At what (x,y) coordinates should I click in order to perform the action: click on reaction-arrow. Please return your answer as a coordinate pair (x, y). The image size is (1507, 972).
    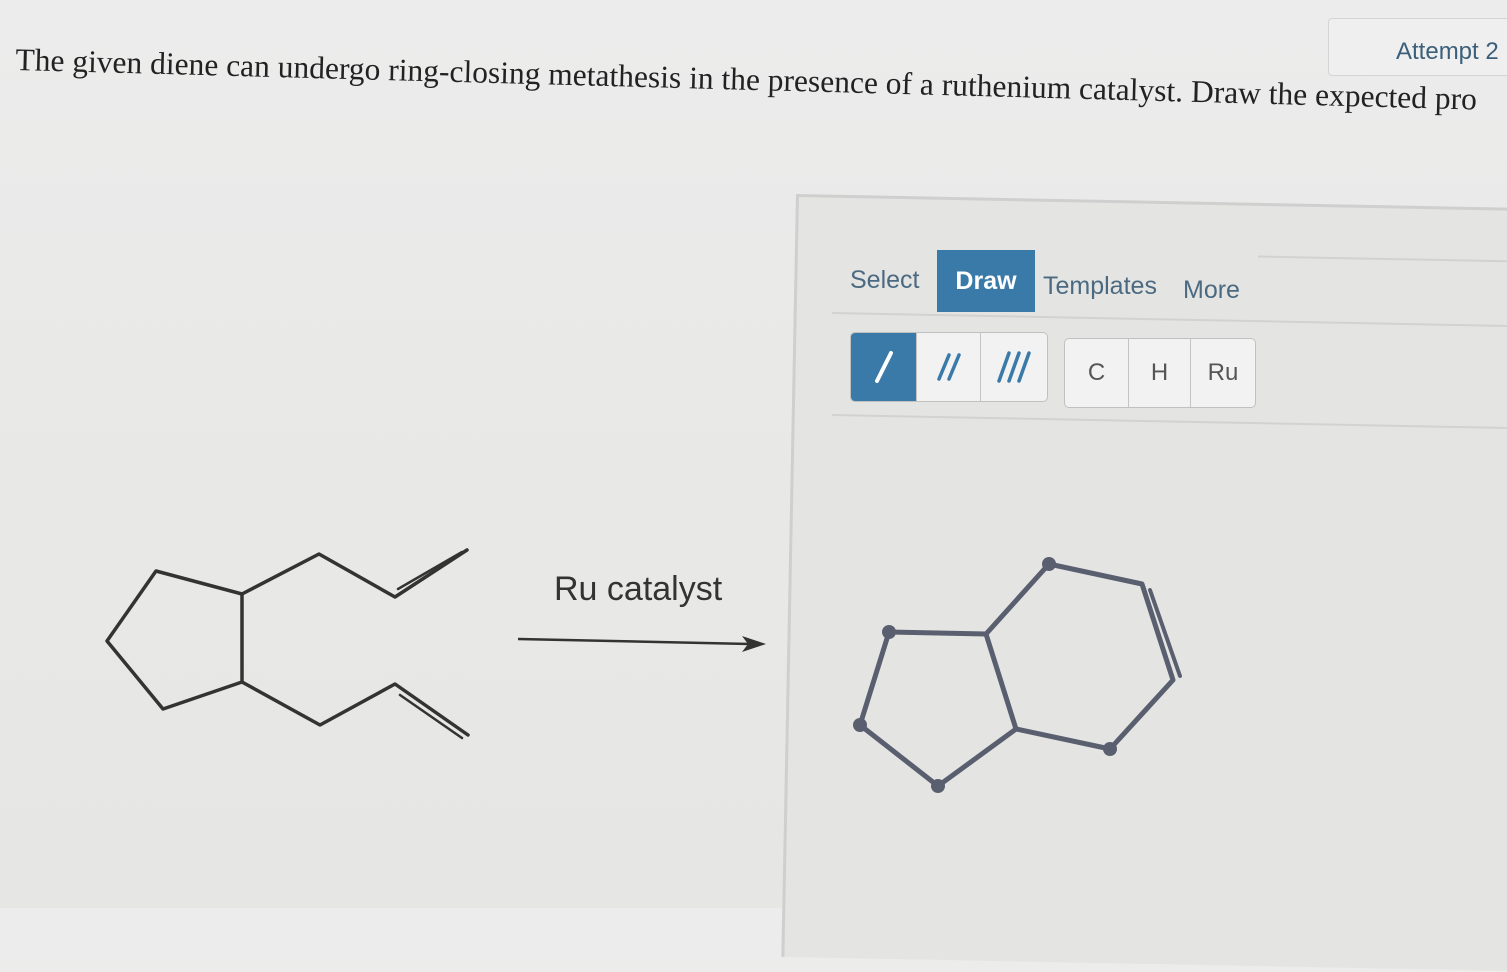
    Looking at the image, I should click on (641, 644).